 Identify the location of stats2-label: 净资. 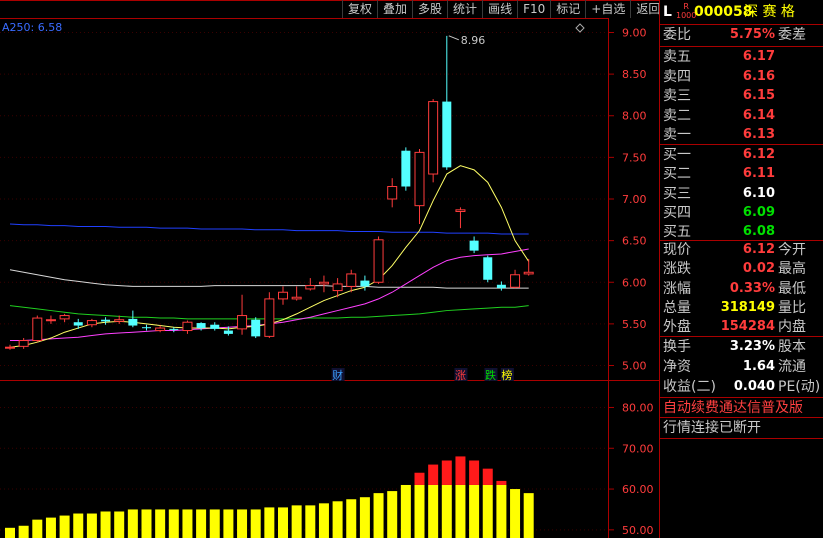
(677, 367).